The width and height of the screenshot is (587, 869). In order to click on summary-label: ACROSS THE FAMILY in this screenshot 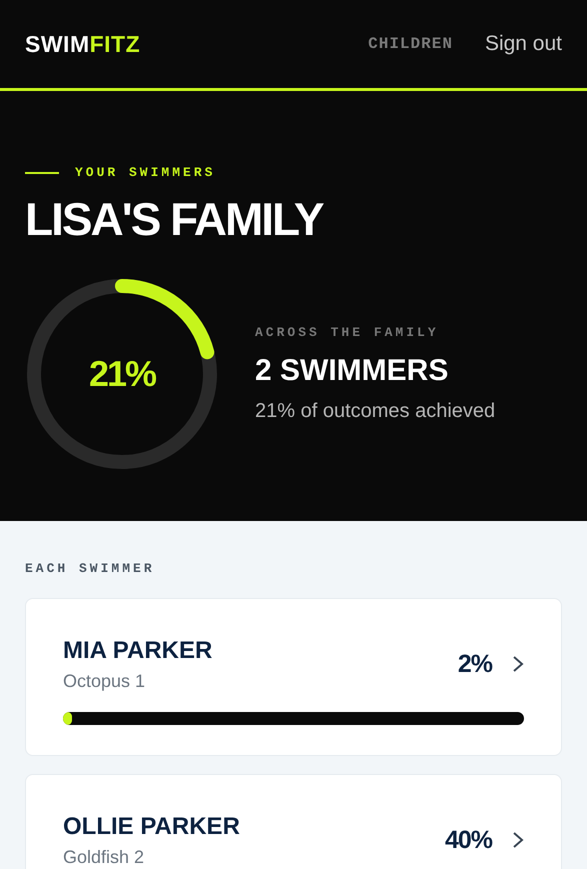, I will do `click(347, 332)`.